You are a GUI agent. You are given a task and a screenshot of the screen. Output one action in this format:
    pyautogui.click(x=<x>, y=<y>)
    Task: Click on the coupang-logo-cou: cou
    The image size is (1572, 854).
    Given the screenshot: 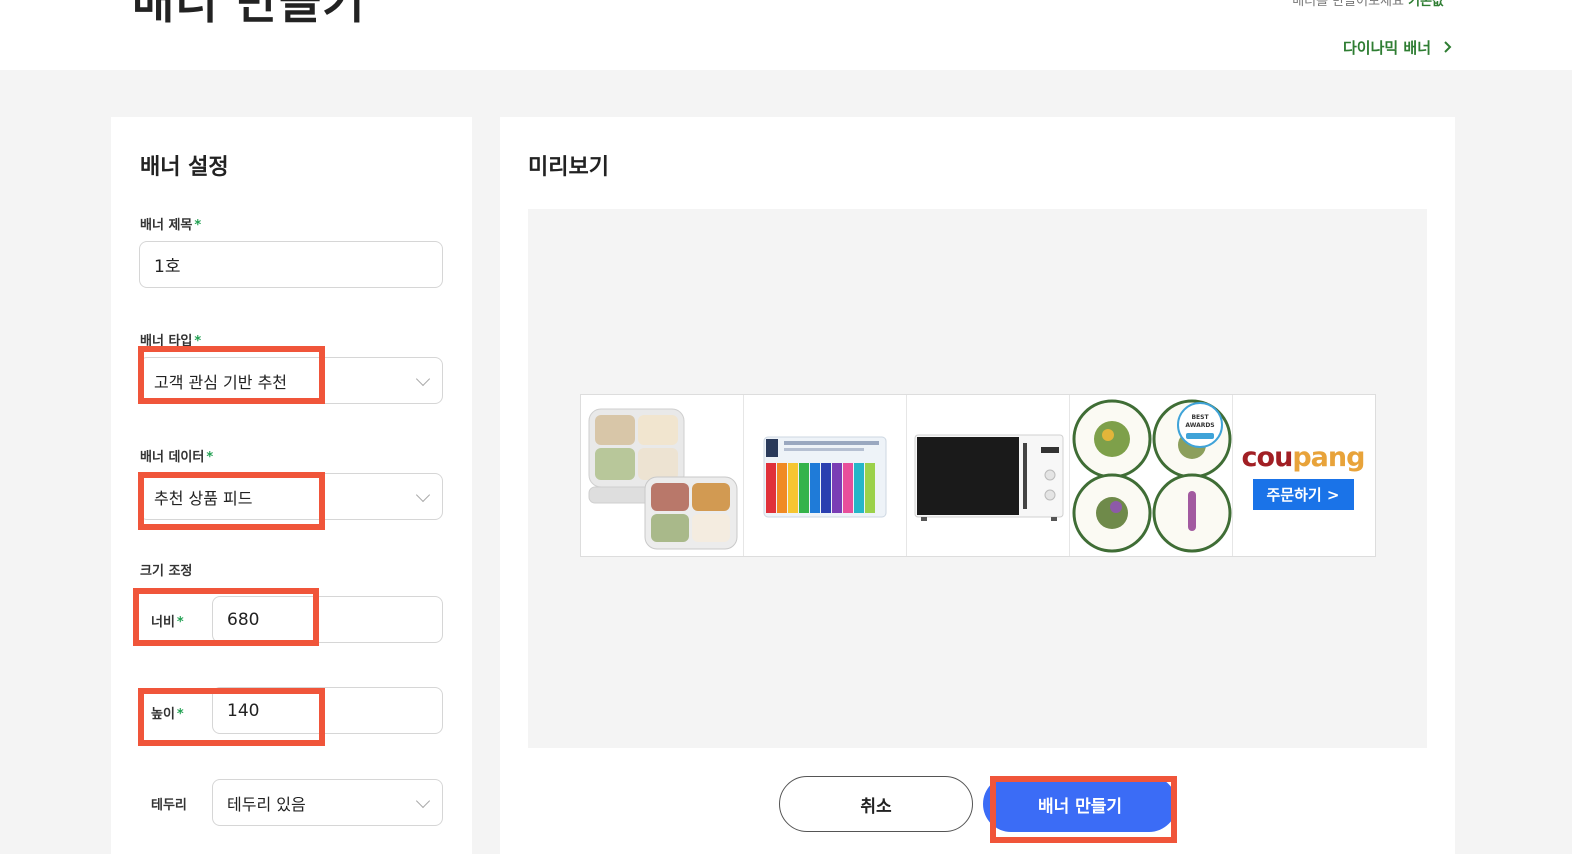 What is the action you would take?
    pyautogui.click(x=1267, y=457)
    